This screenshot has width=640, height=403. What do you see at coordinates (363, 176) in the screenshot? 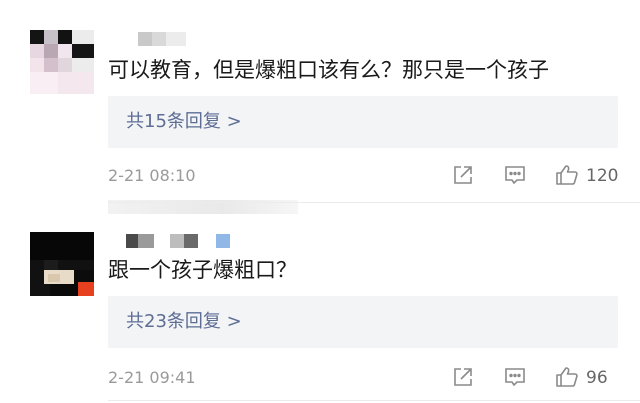
I see `comment-footer: 2-21 08:10 120` at bounding box center [363, 176].